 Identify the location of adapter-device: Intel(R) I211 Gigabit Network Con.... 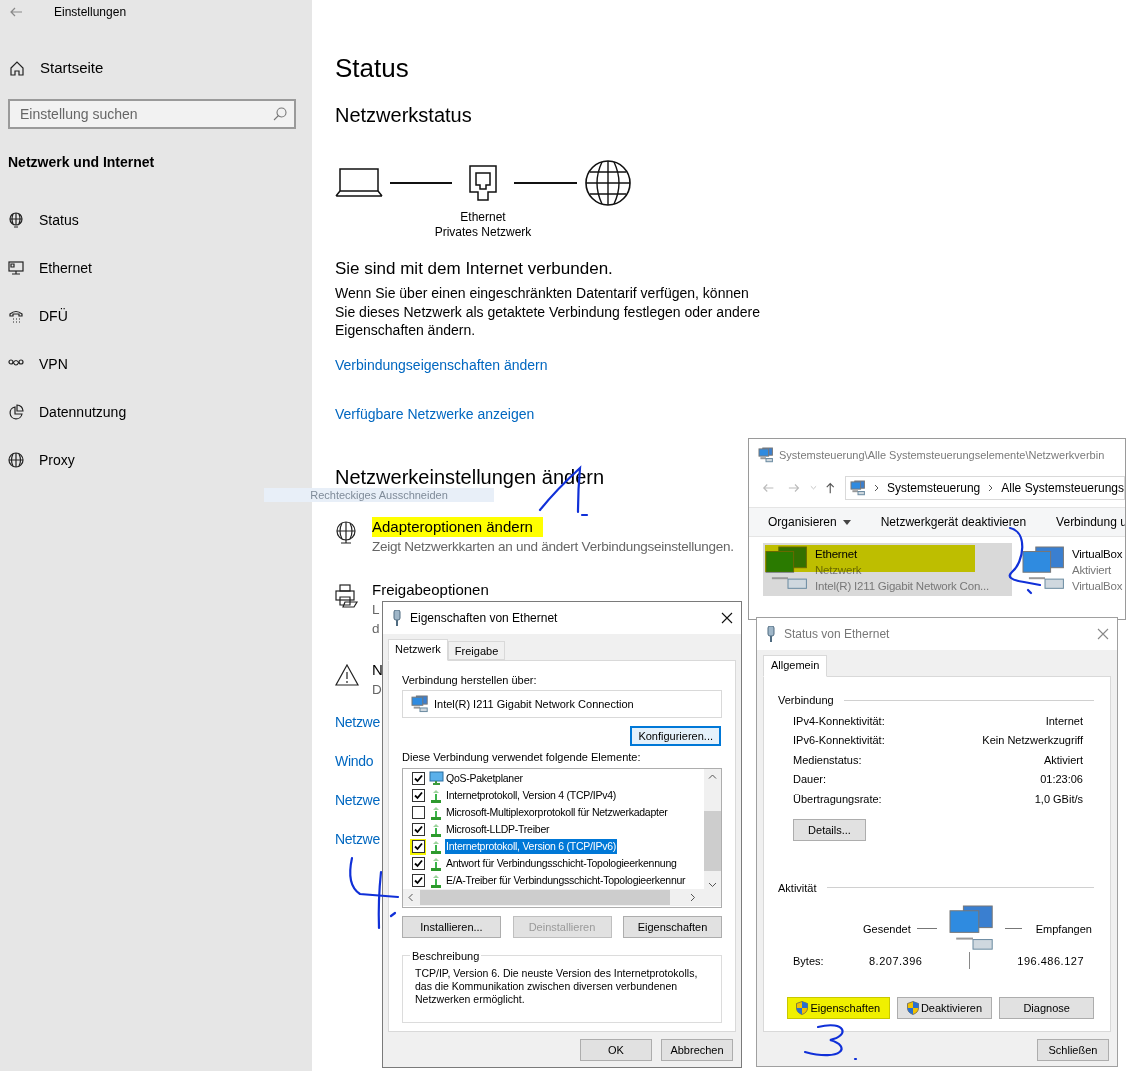
(902, 586).